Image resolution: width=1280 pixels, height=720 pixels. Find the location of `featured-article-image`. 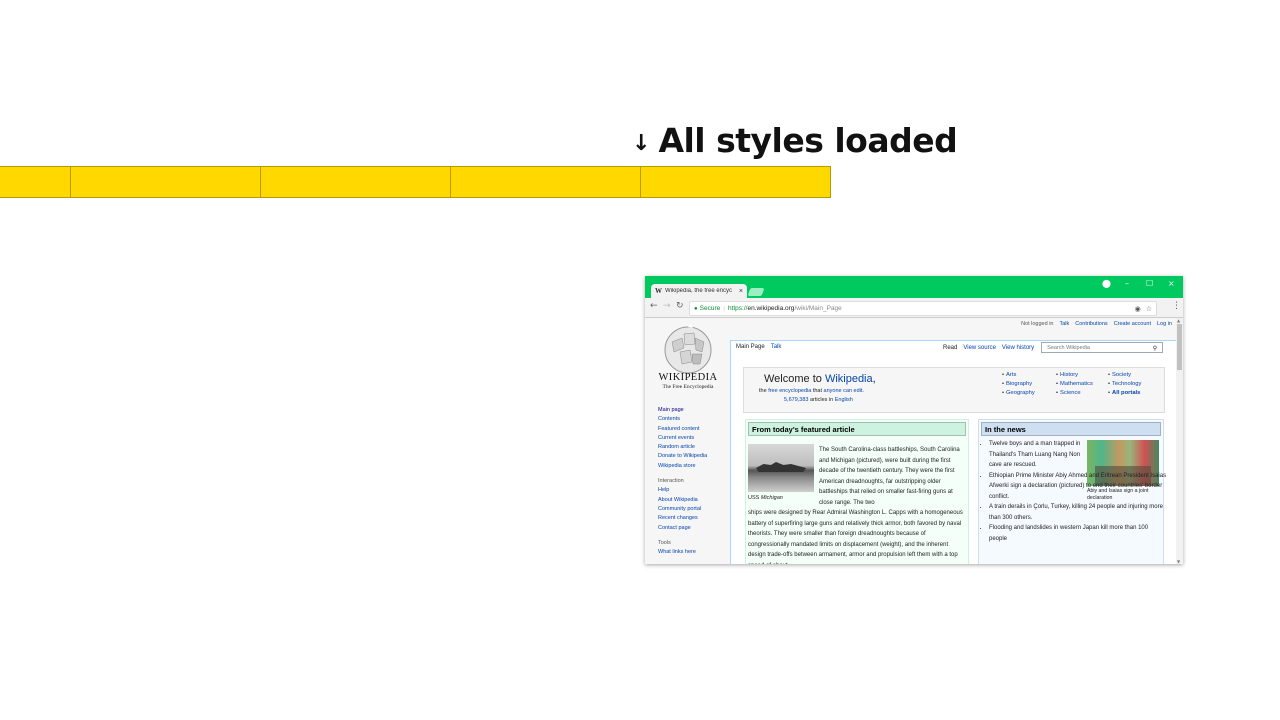

featured-article-image is located at coordinates (781, 468).